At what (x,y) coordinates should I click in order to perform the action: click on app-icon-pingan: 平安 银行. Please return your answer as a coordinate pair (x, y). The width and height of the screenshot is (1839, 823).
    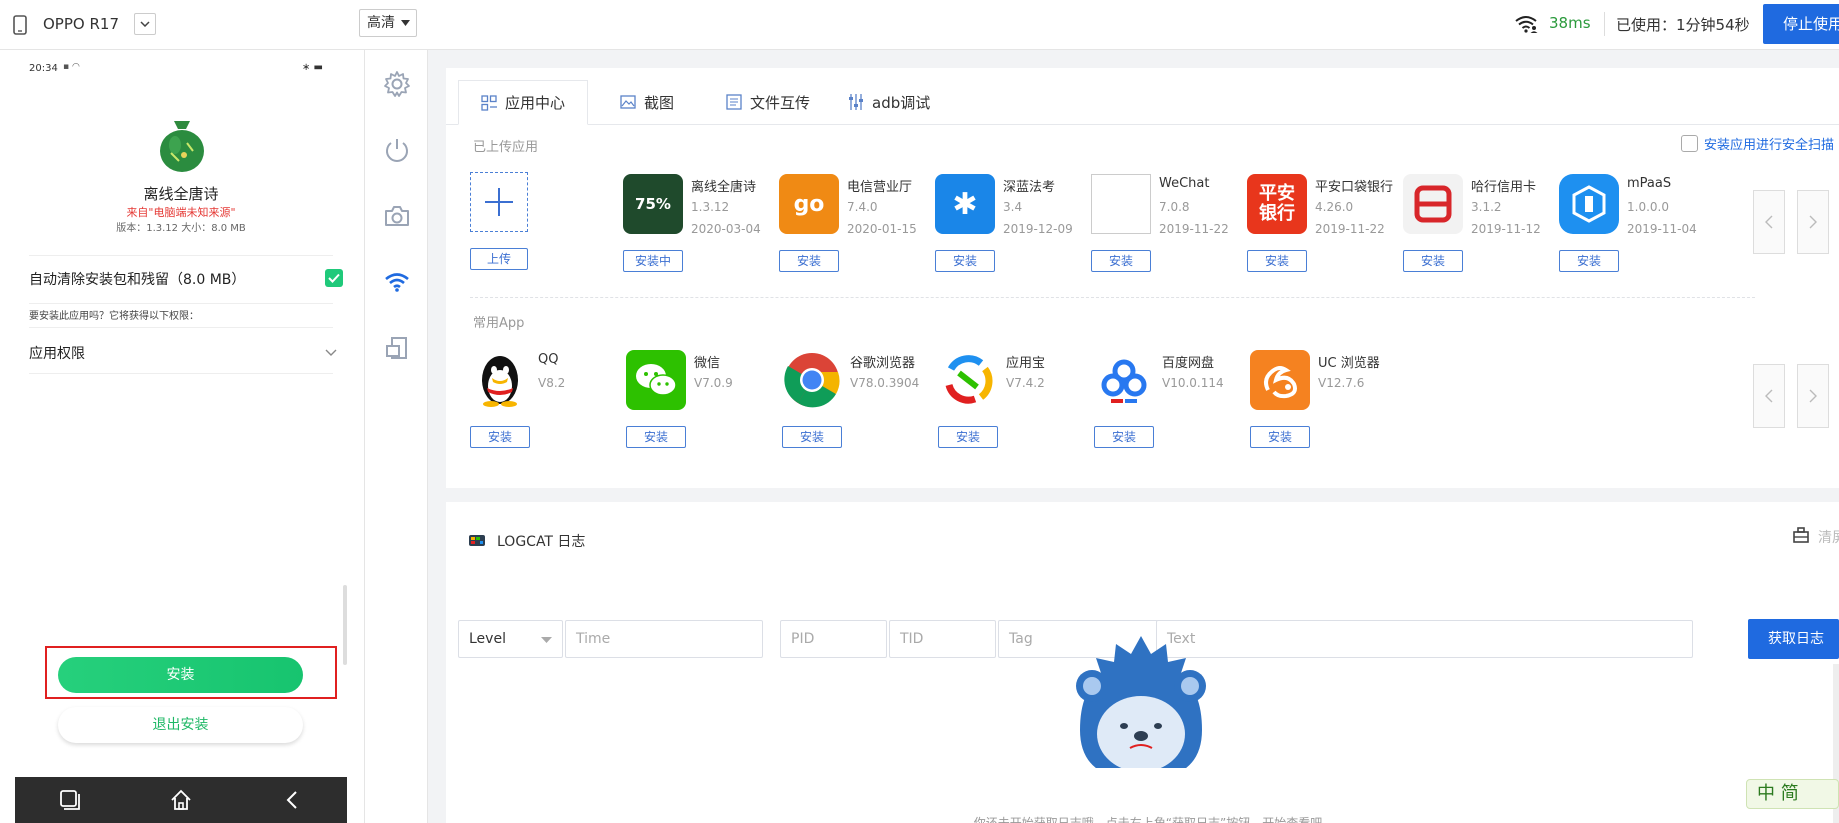
    Looking at the image, I should click on (1277, 204).